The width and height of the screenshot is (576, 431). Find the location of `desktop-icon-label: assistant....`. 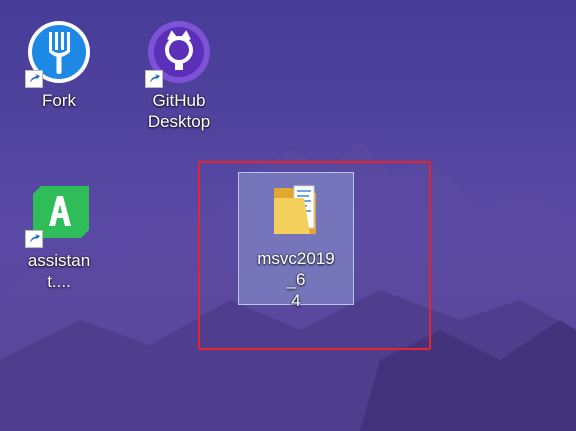

desktop-icon-label: assistant.... is located at coordinates (59, 271).